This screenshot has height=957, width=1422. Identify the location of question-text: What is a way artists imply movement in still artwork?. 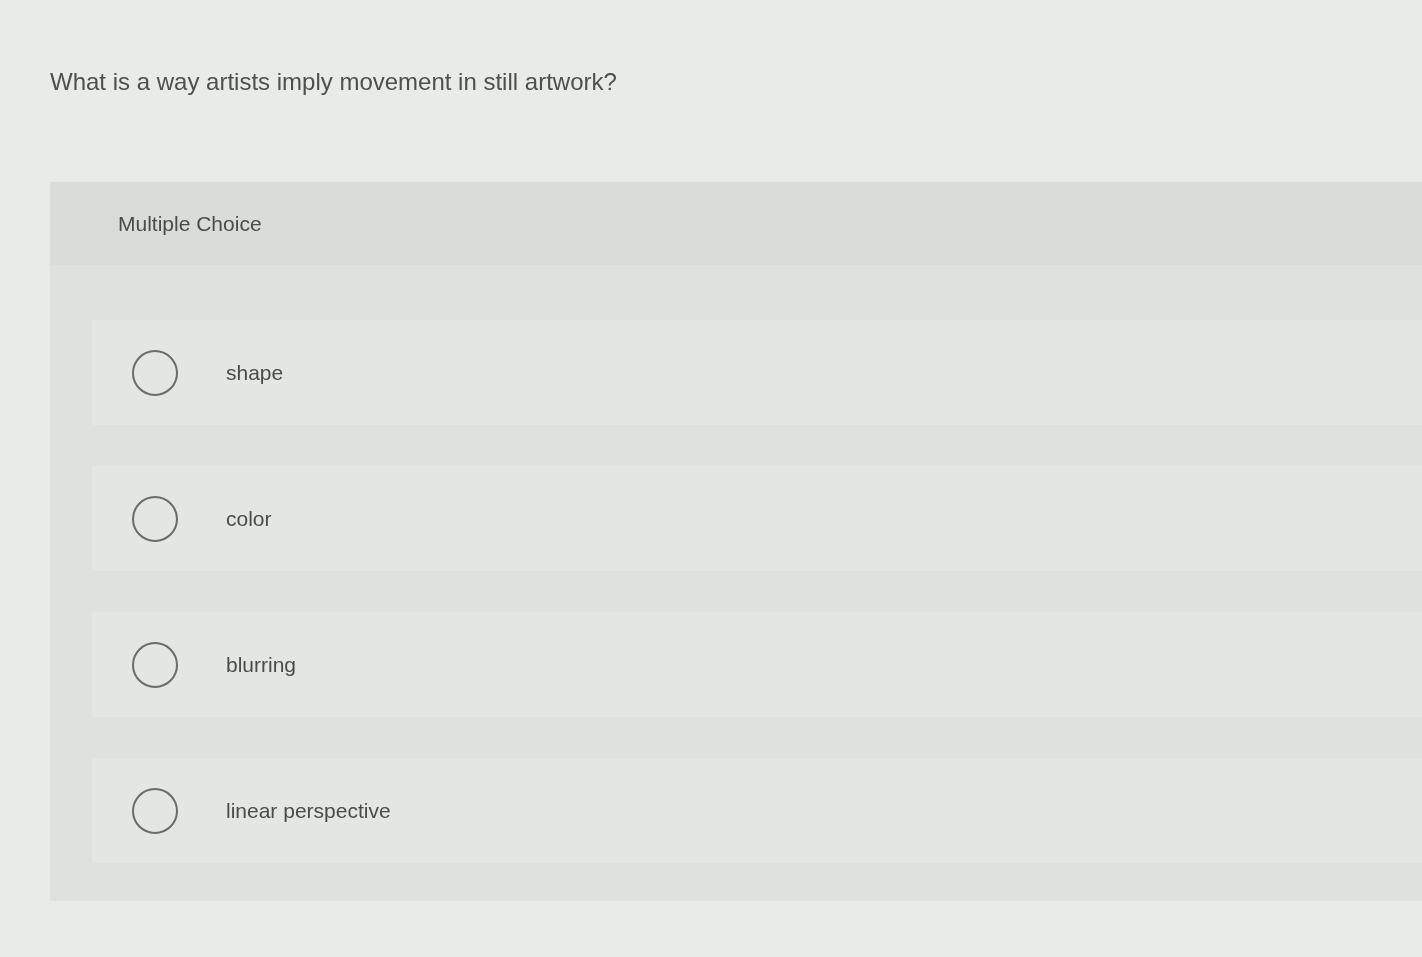
(333, 82).